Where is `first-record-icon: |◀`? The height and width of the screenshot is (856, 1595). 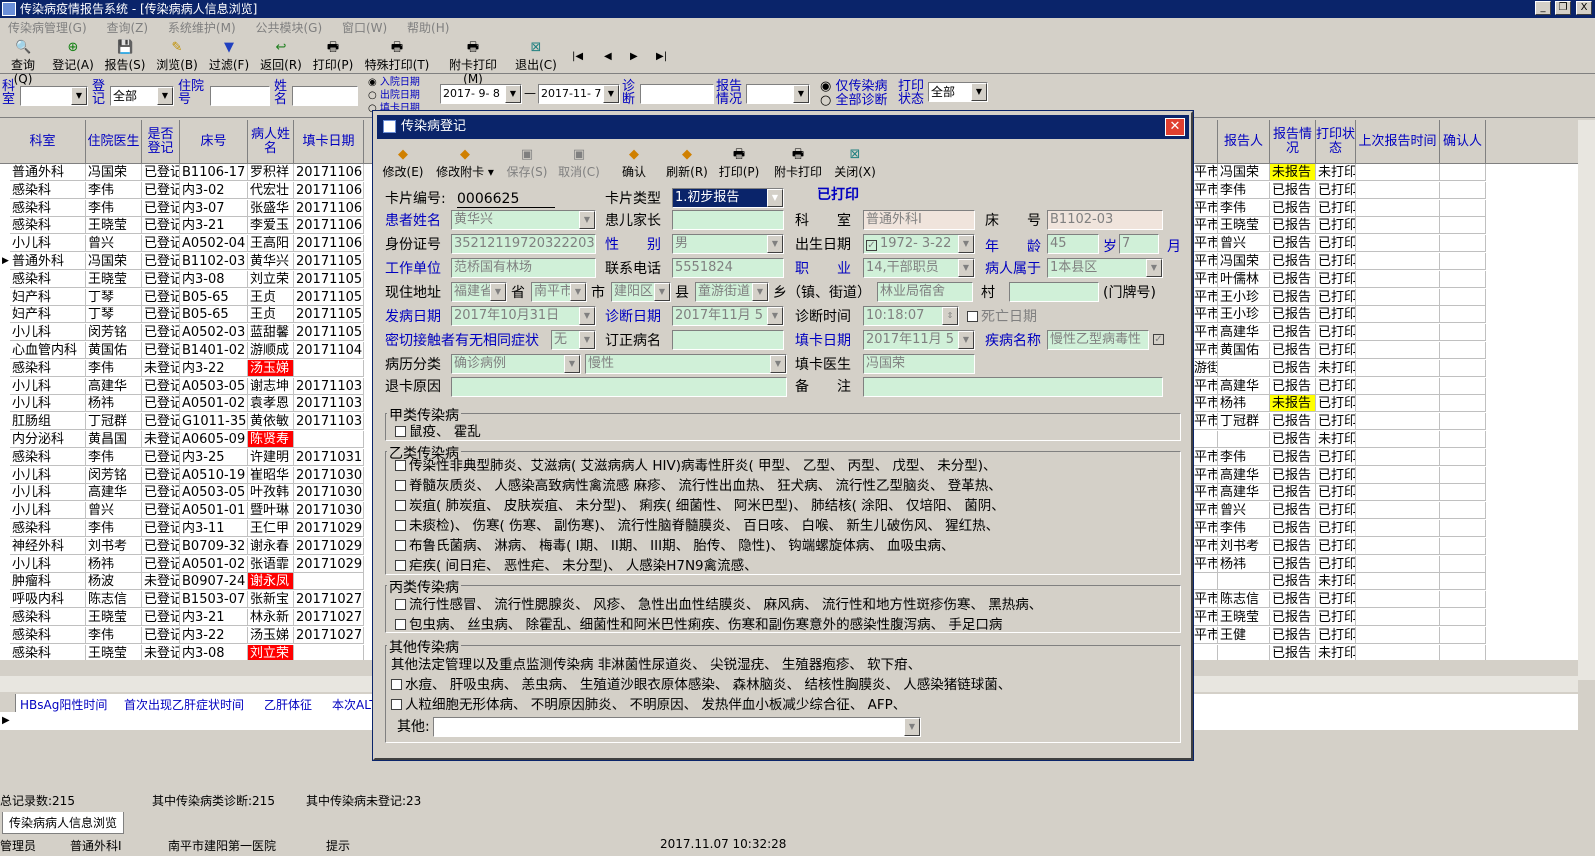
first-record-icon: |◀ is located at coordinates (577, 57).